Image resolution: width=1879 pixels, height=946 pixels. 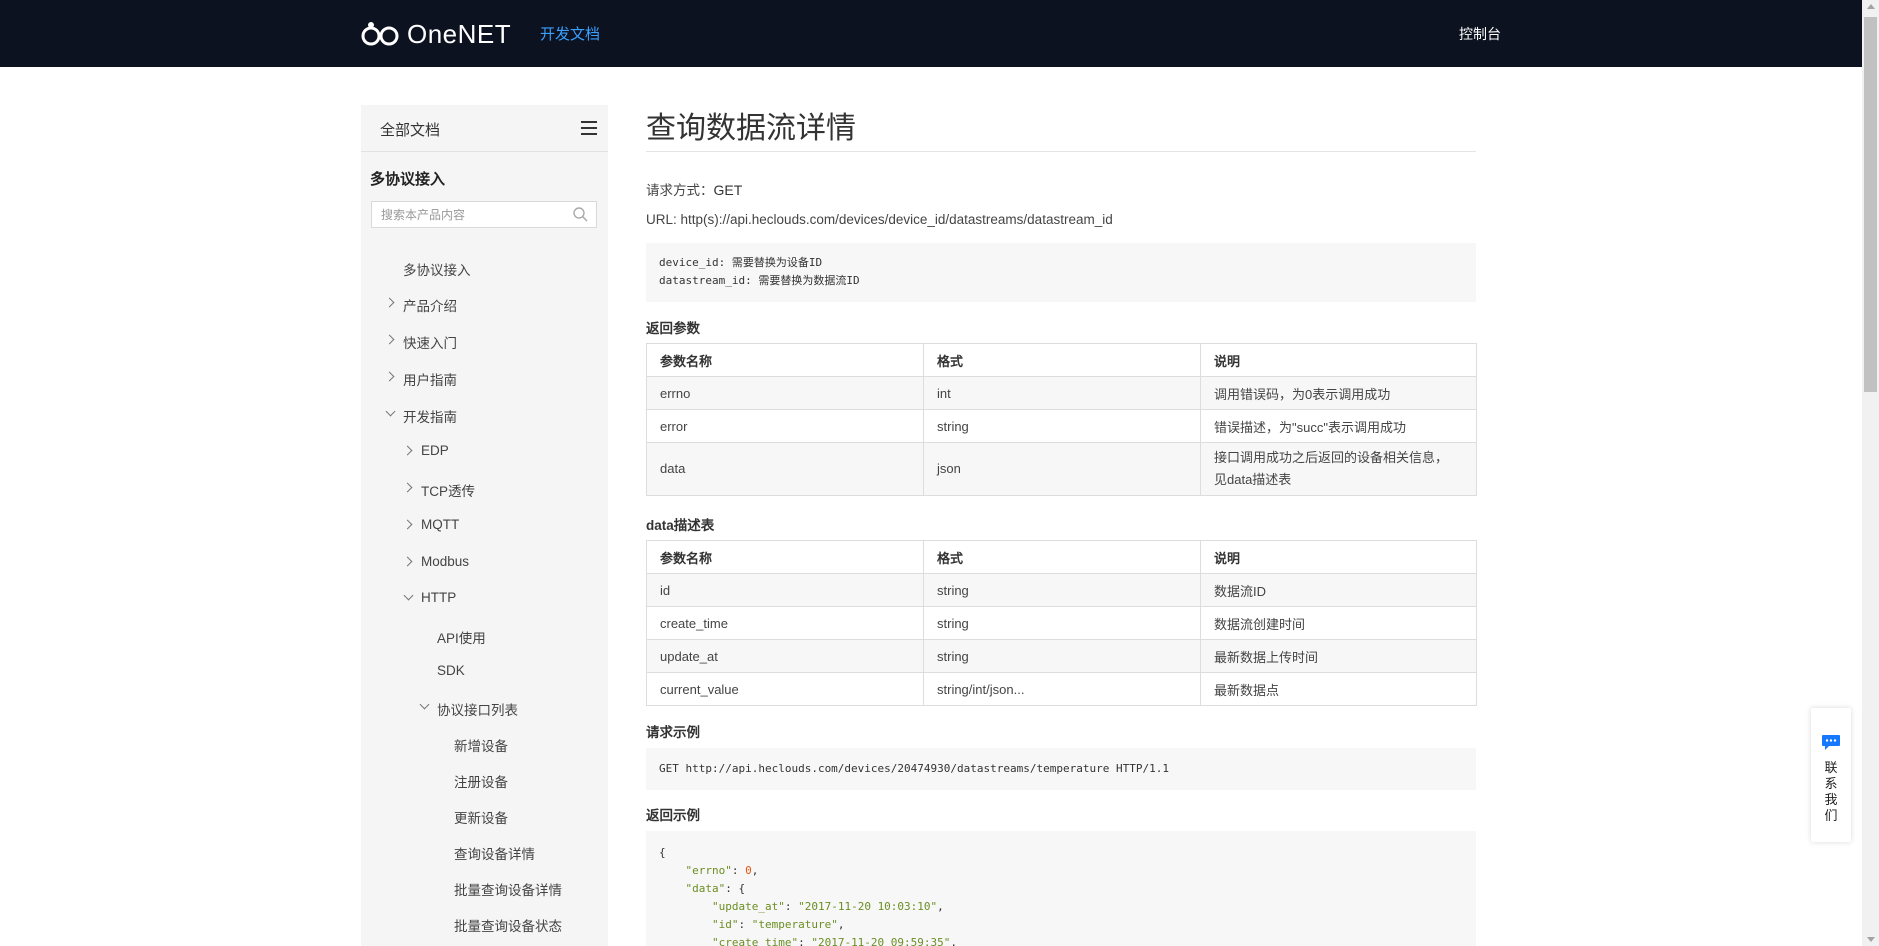 I want to click on sidebar-item-tcp: TCP透传, so click(x=438, y=490).